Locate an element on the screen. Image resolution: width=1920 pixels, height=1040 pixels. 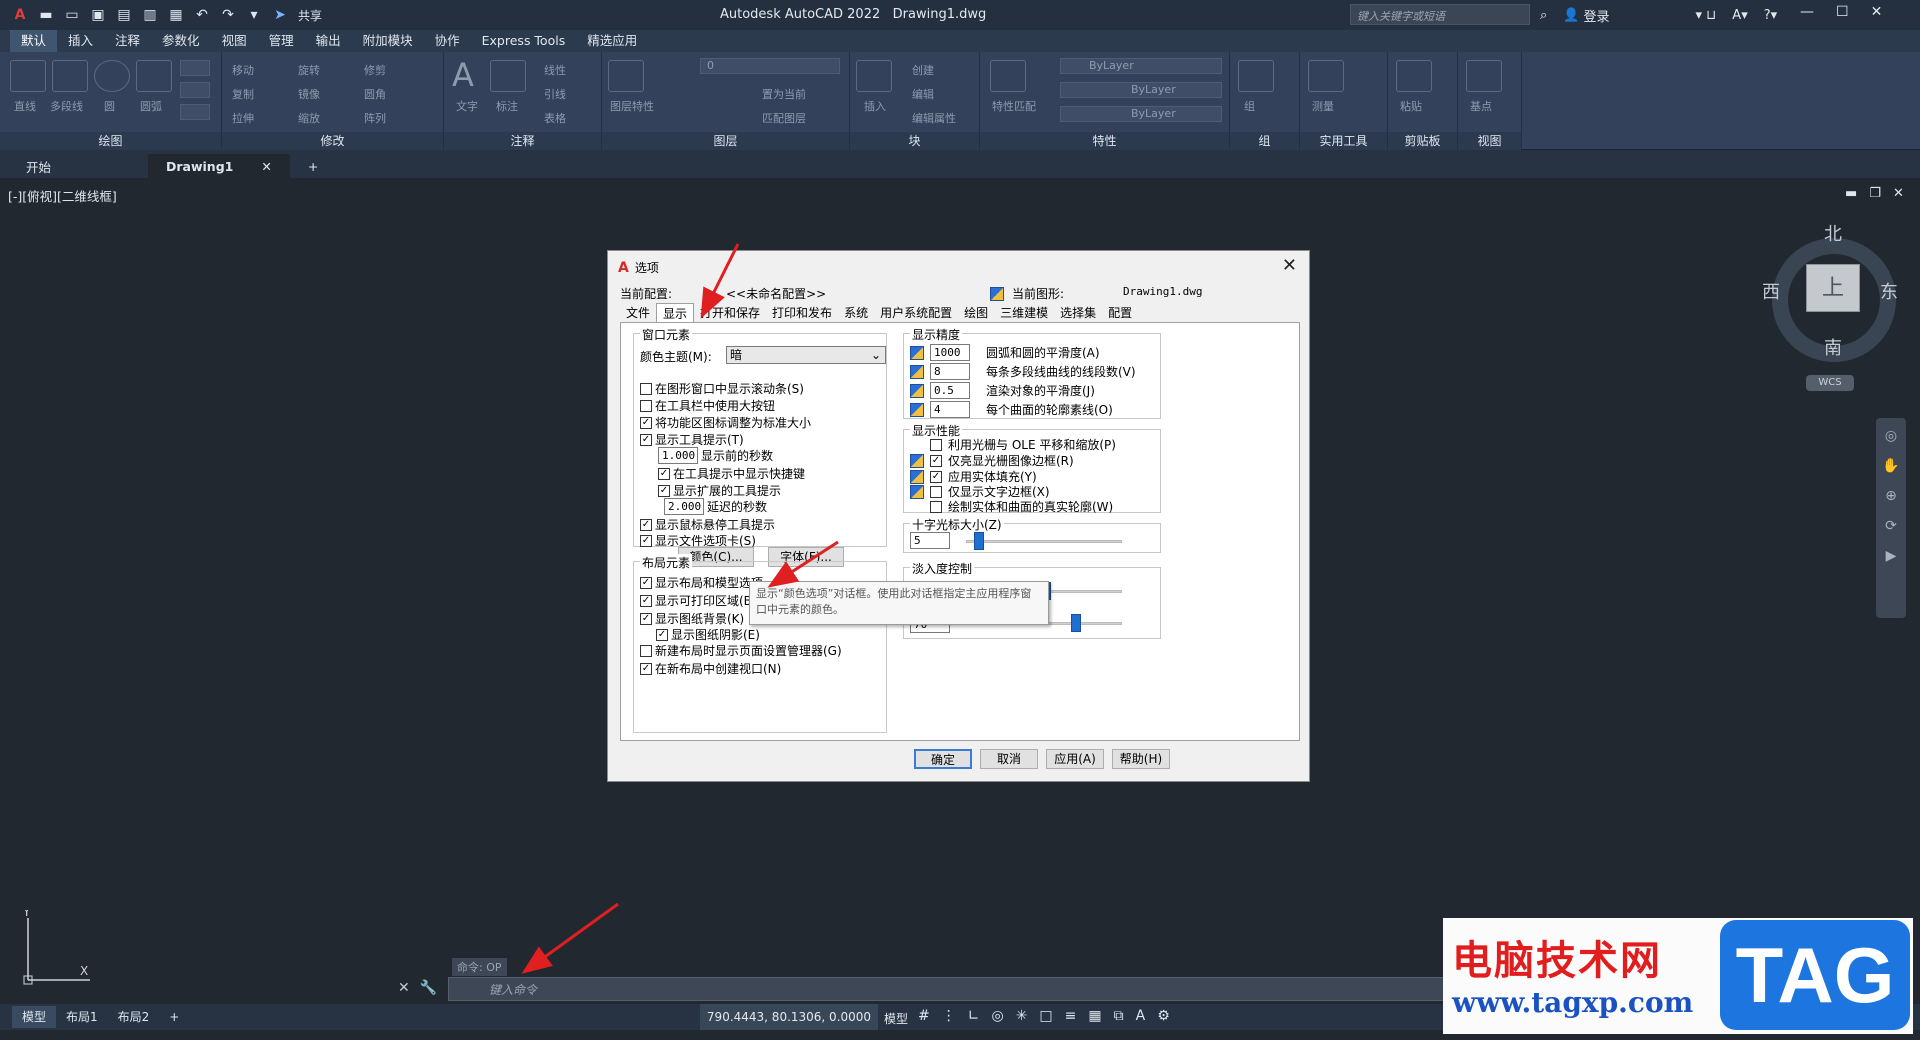
annotation-arrows is located at coordinates (680, 608).